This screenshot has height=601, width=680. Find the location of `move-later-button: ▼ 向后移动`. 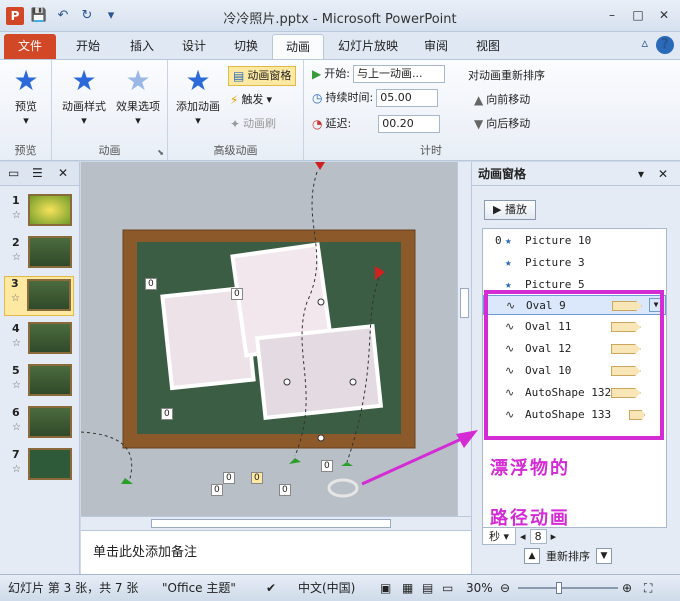

move-later-button: ▼ 向后移动 is located at coordinates (502, 124).